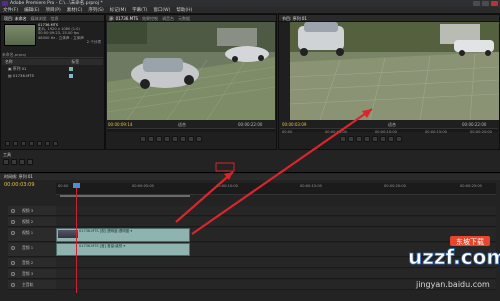 This screenshot has height=301, width=500. Describe the element at coordinates (494, 3) in the screenshot. I see `close-button` at that location.